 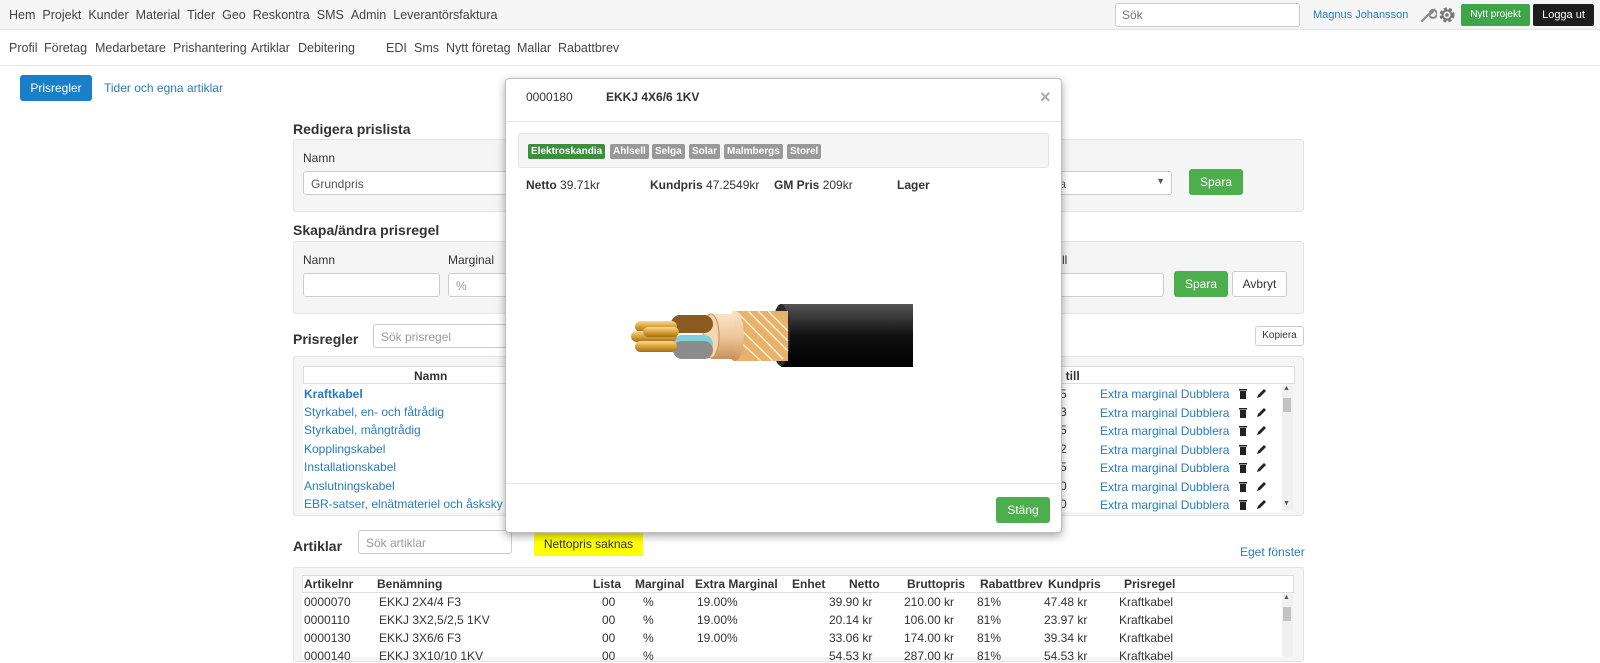 What do you see at coordinates (330, 15) in the screenshot?
I see `menu-item-sms: SMS` at bounding box center [330, 15].